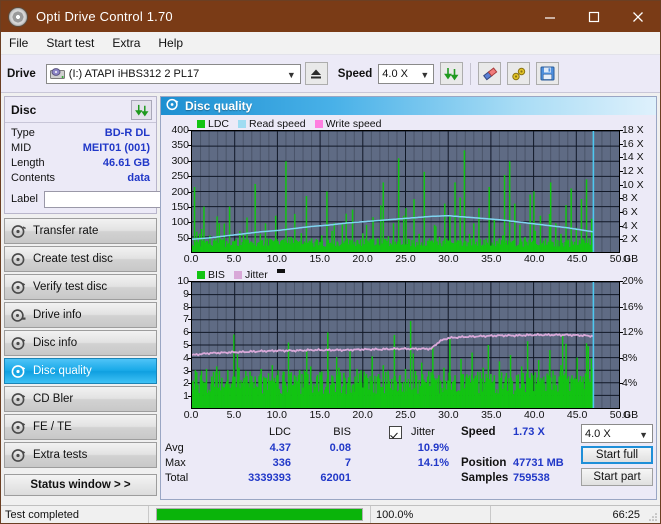  I want to click on axis-tick: 350, so click(180, 145).